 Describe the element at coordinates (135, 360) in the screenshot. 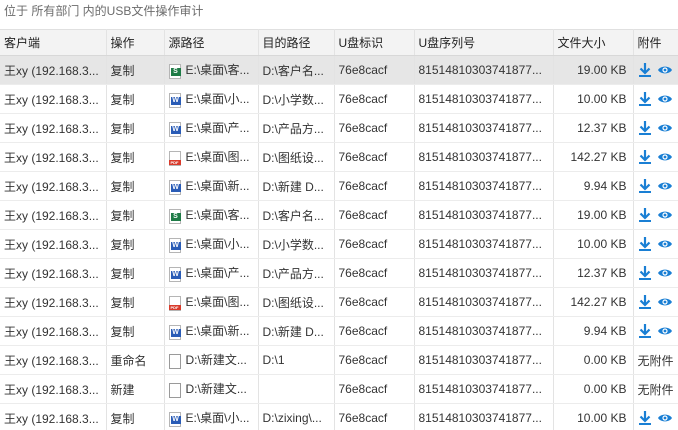

I see `operation-cell: 重命名` at that location.